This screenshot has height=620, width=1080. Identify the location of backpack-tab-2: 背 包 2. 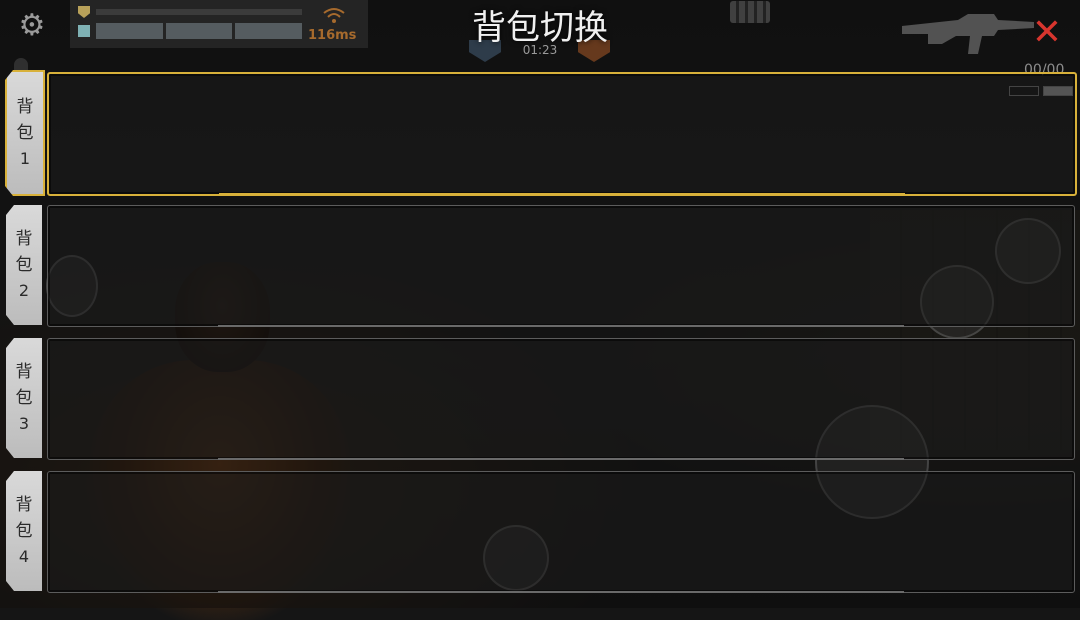
(24, 265).